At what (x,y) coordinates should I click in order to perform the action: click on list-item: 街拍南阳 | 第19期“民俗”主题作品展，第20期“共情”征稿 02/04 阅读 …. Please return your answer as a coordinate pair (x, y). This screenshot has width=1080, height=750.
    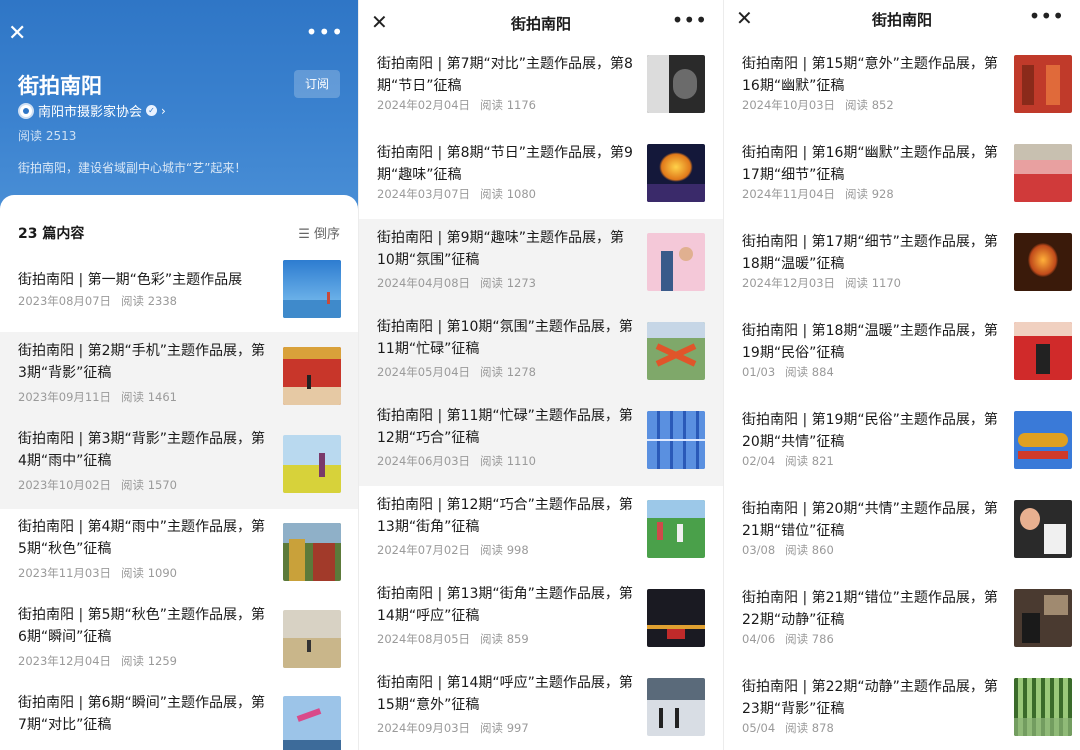
    Looking at the image, I should click on (902, 445).